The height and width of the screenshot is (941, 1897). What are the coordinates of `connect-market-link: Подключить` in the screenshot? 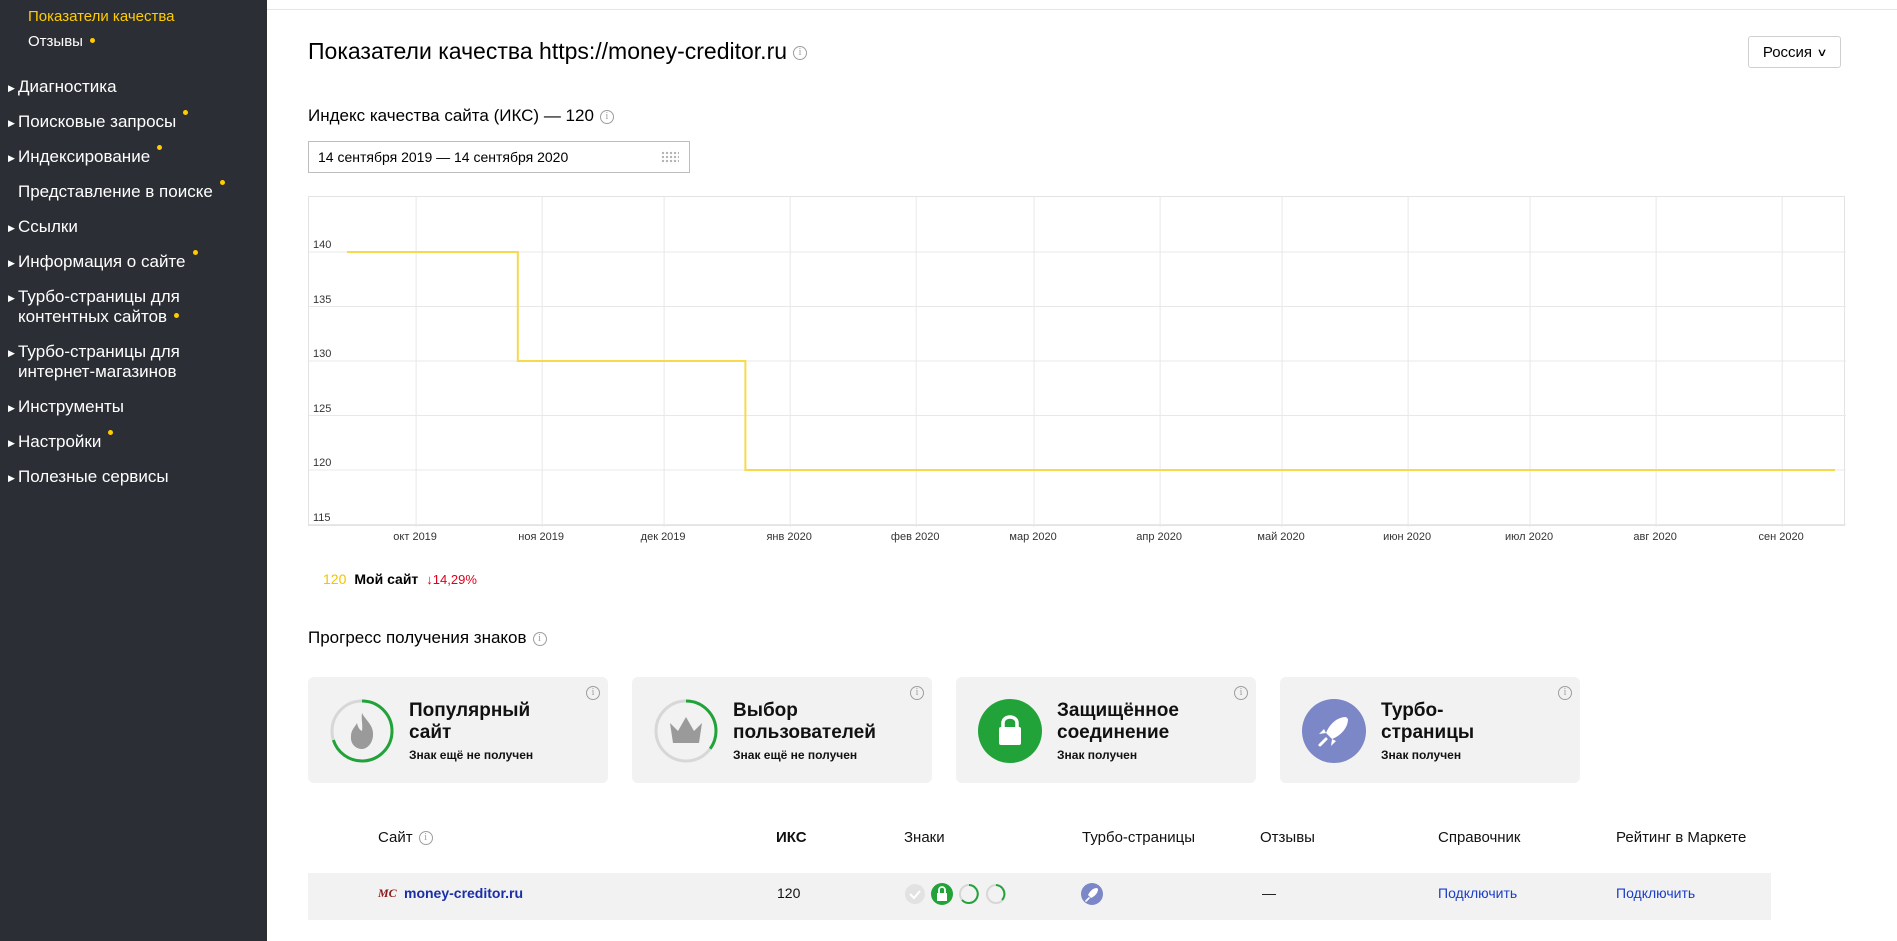 It's located at (1655, 893).